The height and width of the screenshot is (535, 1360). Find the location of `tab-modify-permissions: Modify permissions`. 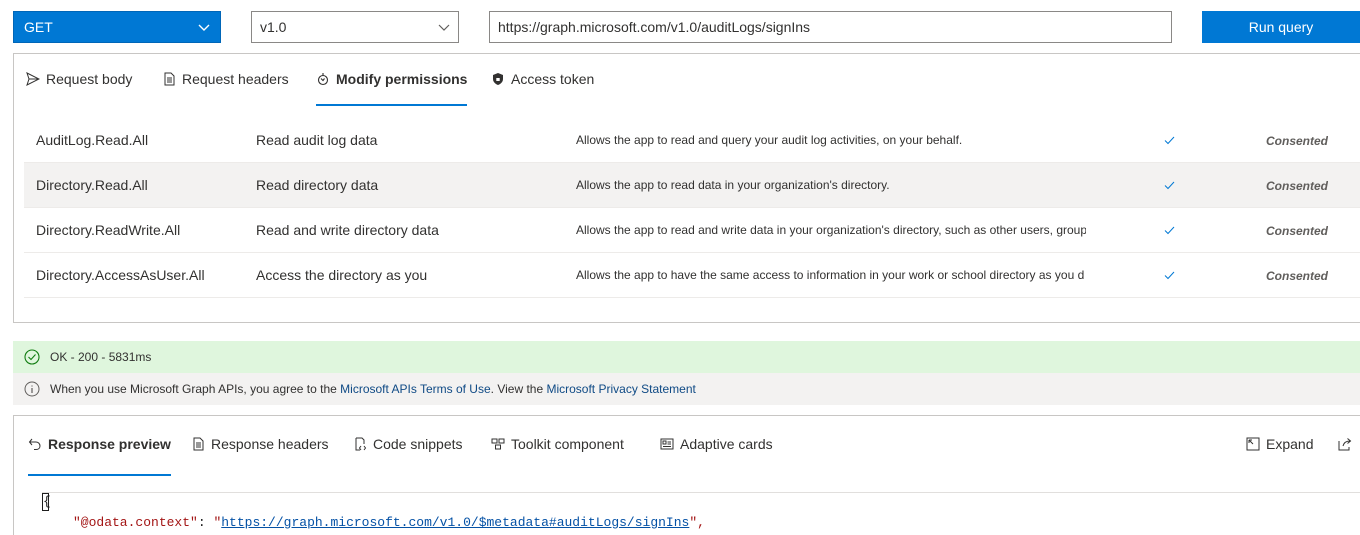

tab-modify-permissions: Modify permissions is located at coordinates (392, 80).